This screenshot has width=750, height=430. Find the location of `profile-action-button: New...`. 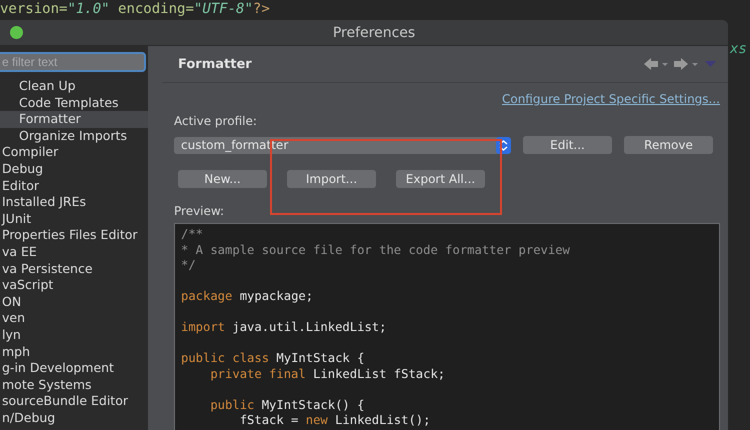

profile-action-button: New... is located at coordinates (222, 179).